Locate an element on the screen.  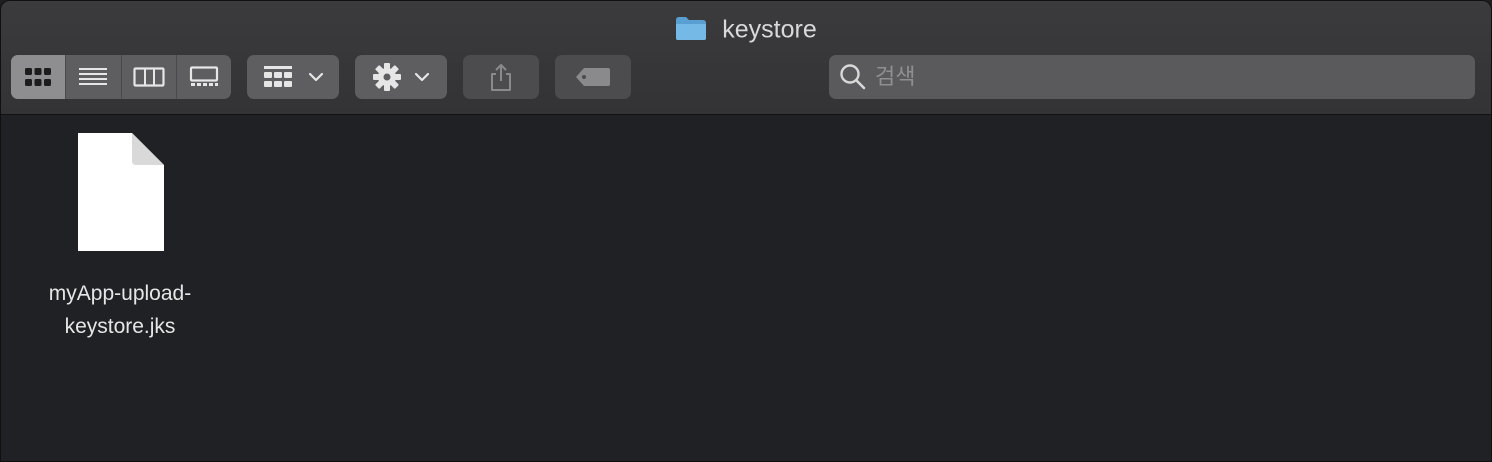
list-icon is located at coordinates (93, 76).